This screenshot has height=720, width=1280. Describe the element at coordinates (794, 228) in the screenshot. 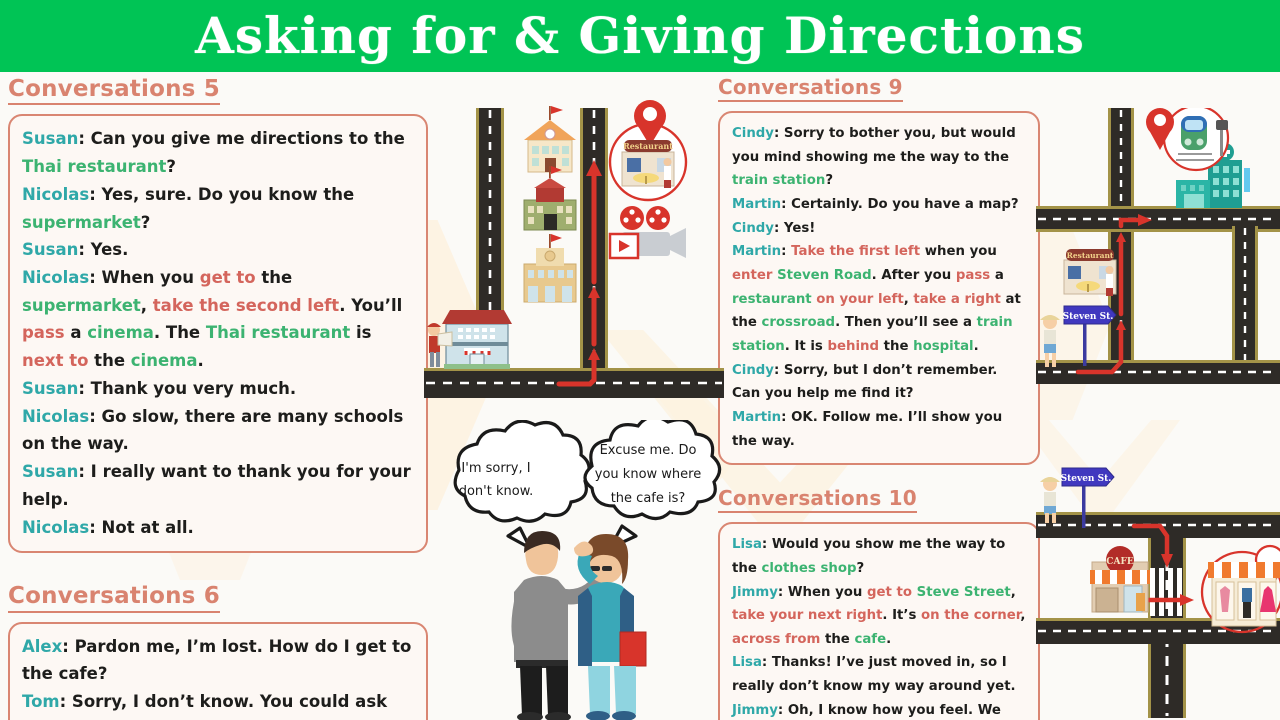

I see `dialogue-text: : Yes!` at that location.